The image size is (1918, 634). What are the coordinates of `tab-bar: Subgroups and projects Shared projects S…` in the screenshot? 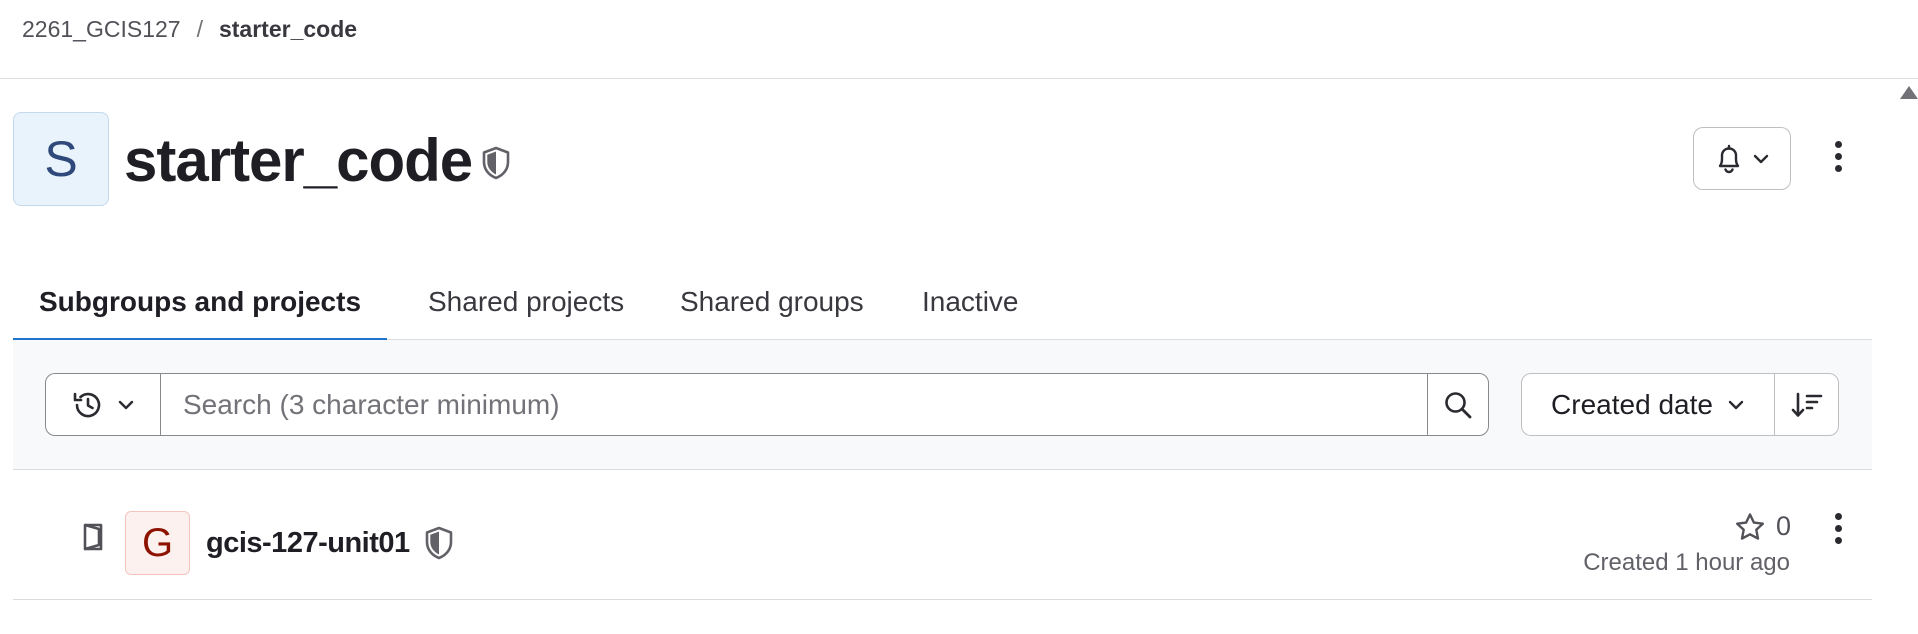 It's located at (942, 303).